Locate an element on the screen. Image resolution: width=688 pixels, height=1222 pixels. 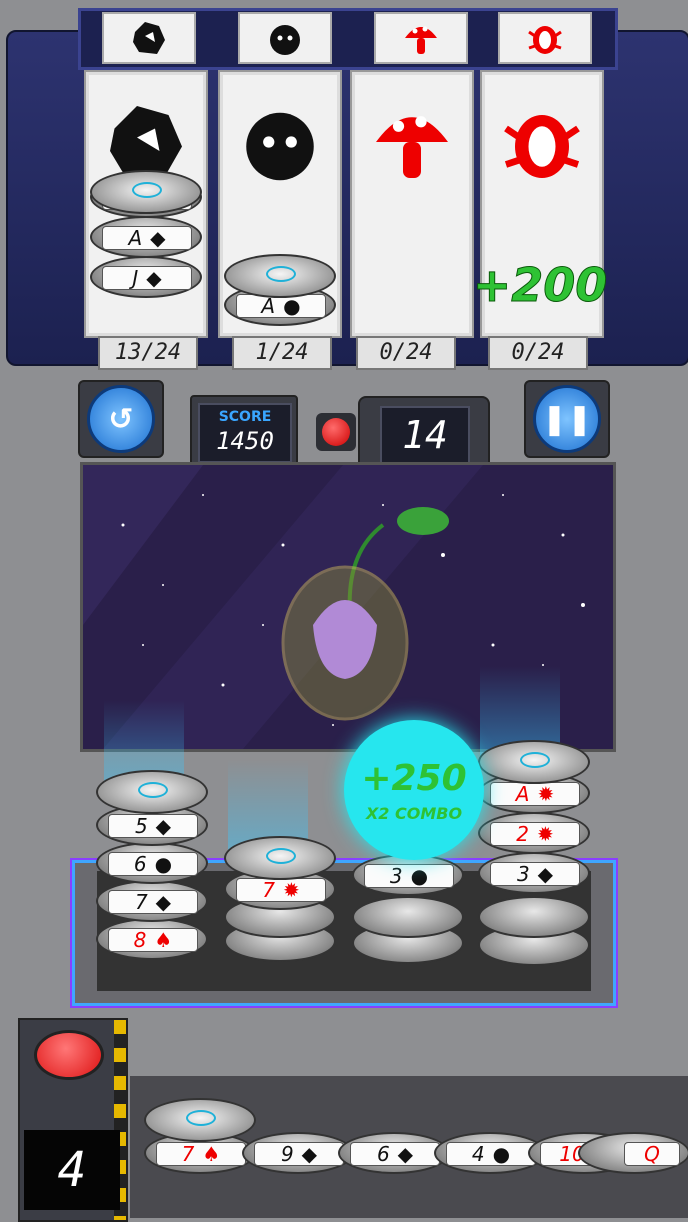
pause-icon: ❚❚ is located at coordinates (567, 419).